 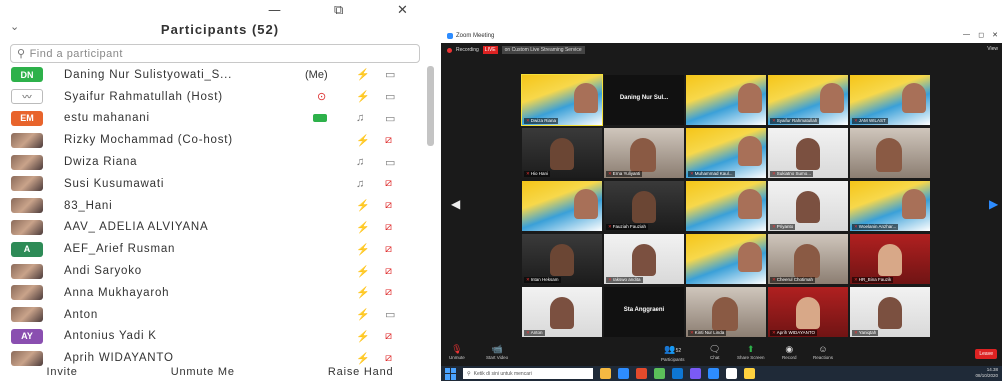 I want to click on video-tile: ✕Priyanto, so click(x=808, y=206).